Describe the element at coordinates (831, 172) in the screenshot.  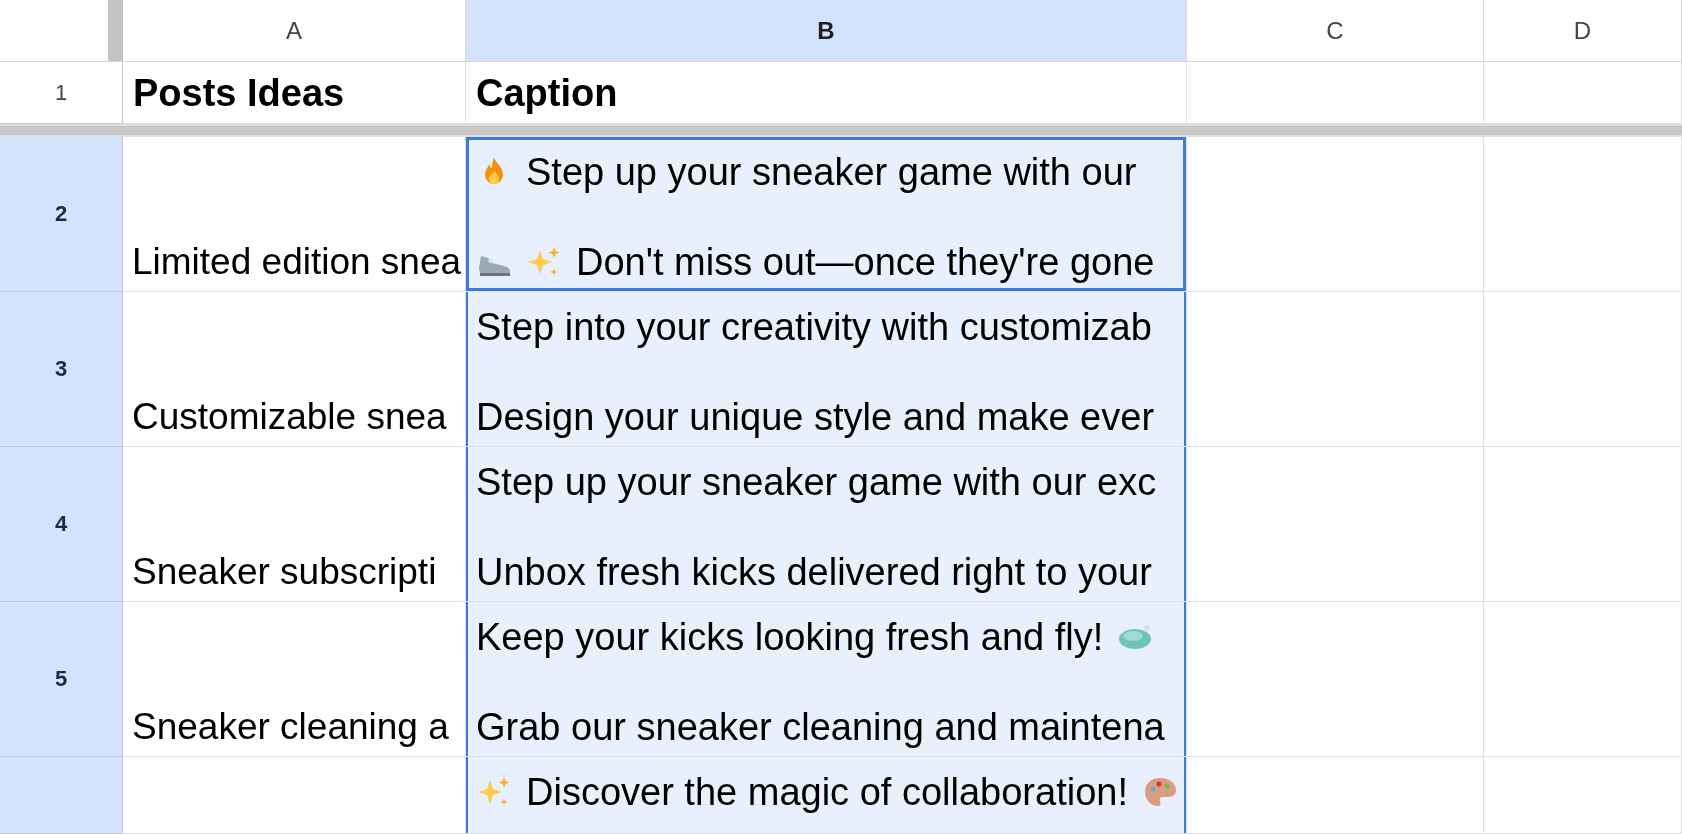
I see `cell-text: Step up your sneaker game with our` at that location.